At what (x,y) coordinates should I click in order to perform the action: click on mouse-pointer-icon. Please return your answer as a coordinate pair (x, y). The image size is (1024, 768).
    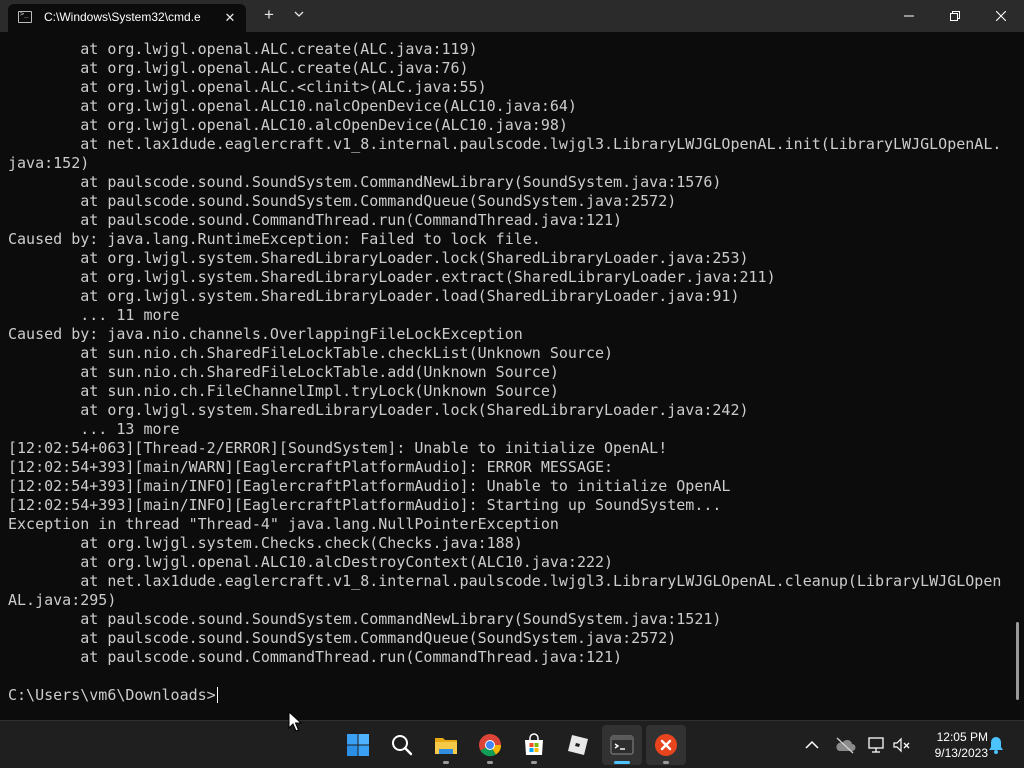
    Looking at the image, I should click on (295, 721).